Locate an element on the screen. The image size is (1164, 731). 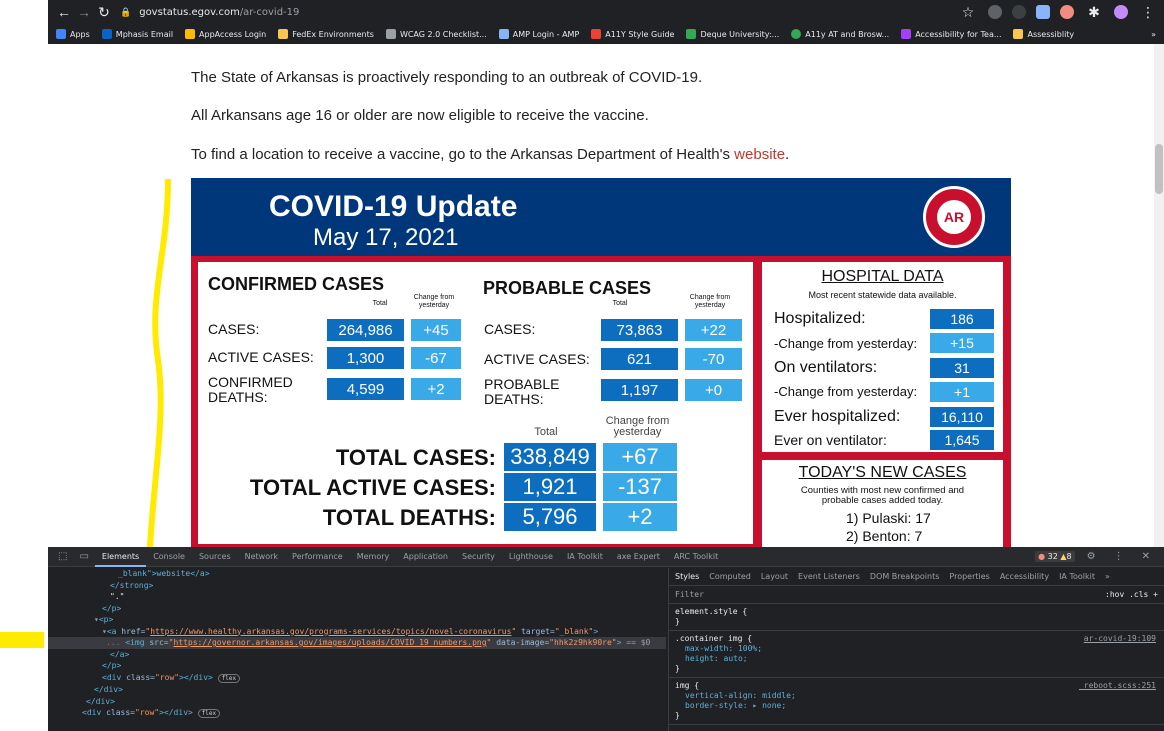
forward-icon: → is located at coordinates (84, 12).